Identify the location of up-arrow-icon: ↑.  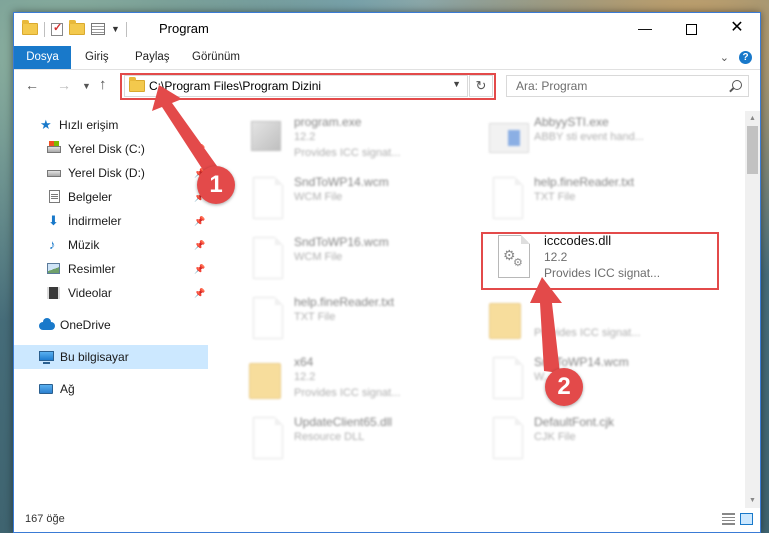
(103, 84).